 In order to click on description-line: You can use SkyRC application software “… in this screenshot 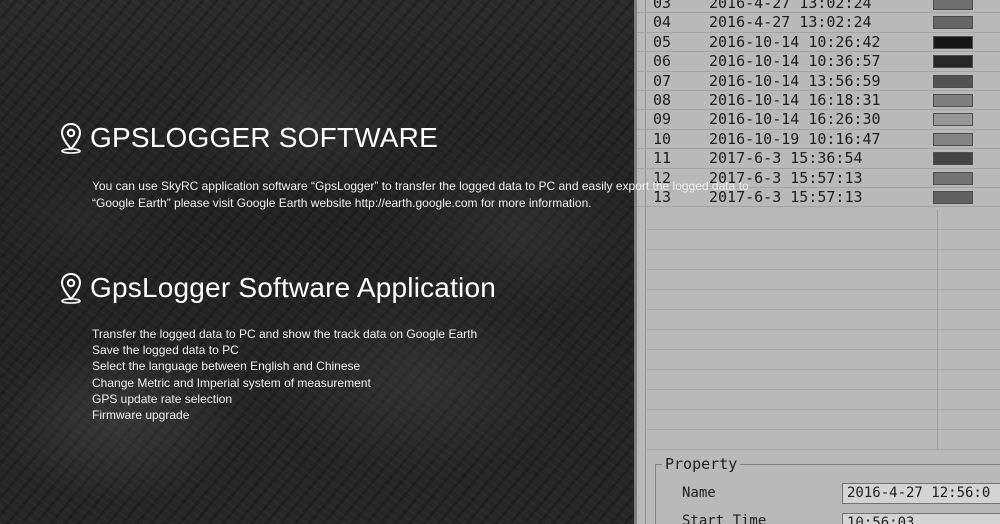, I will do `click(420, 186)`.